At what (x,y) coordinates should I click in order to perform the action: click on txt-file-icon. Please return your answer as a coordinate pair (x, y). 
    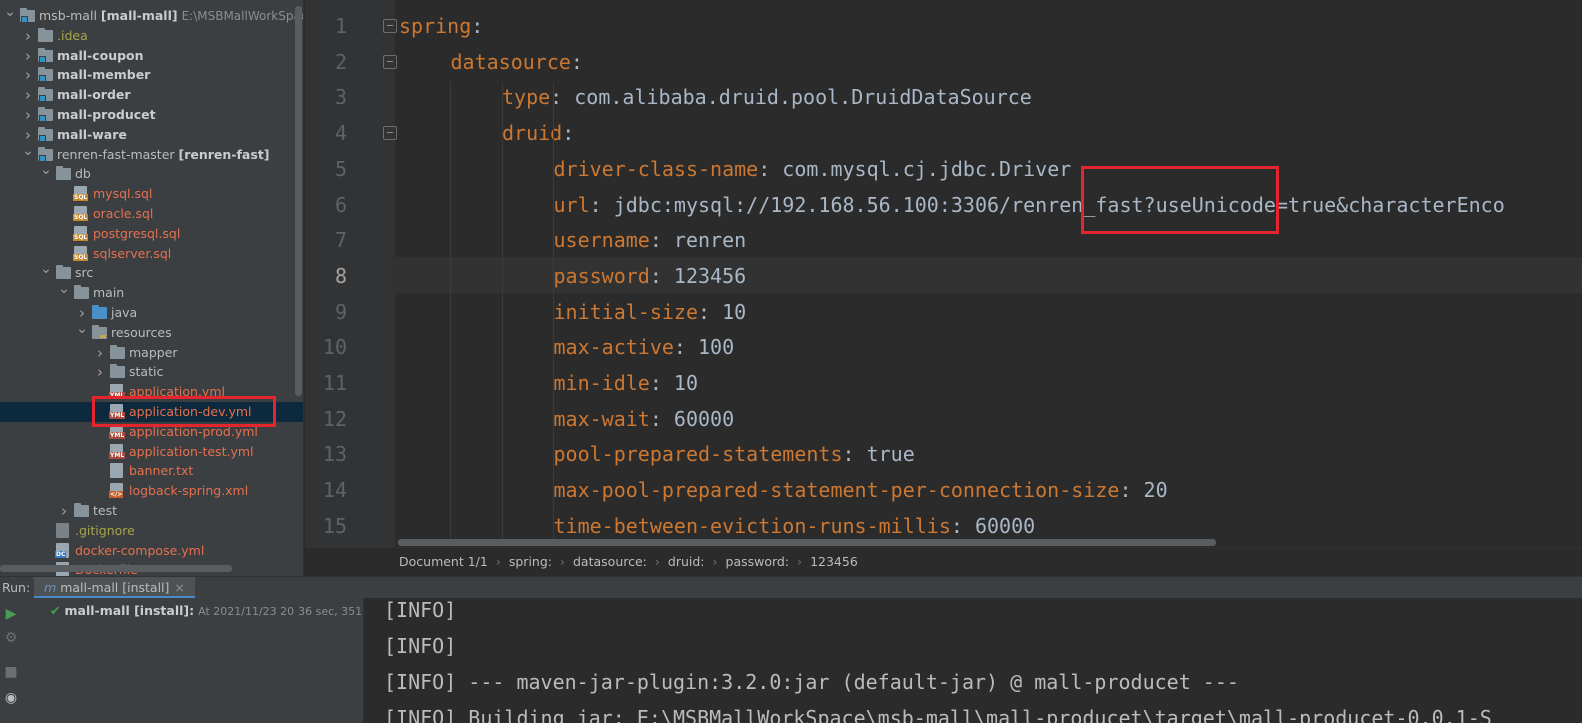
    Looking at the image, I should click on (116, 471).